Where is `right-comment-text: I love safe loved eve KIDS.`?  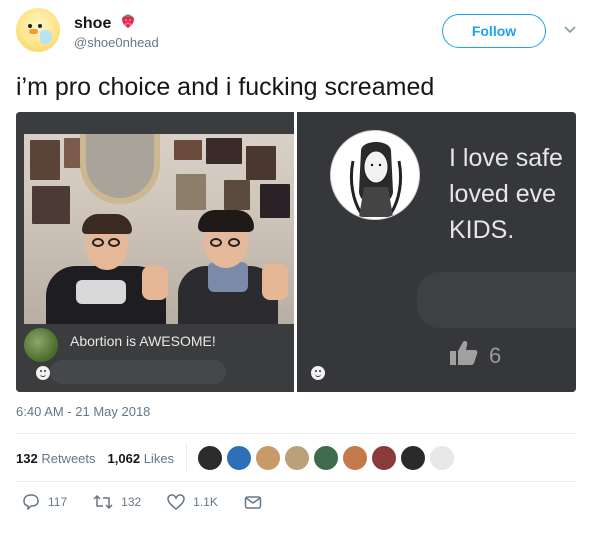
right-comment-text: I love safe loved eve KIDS. is located at coordinates (506, 194).